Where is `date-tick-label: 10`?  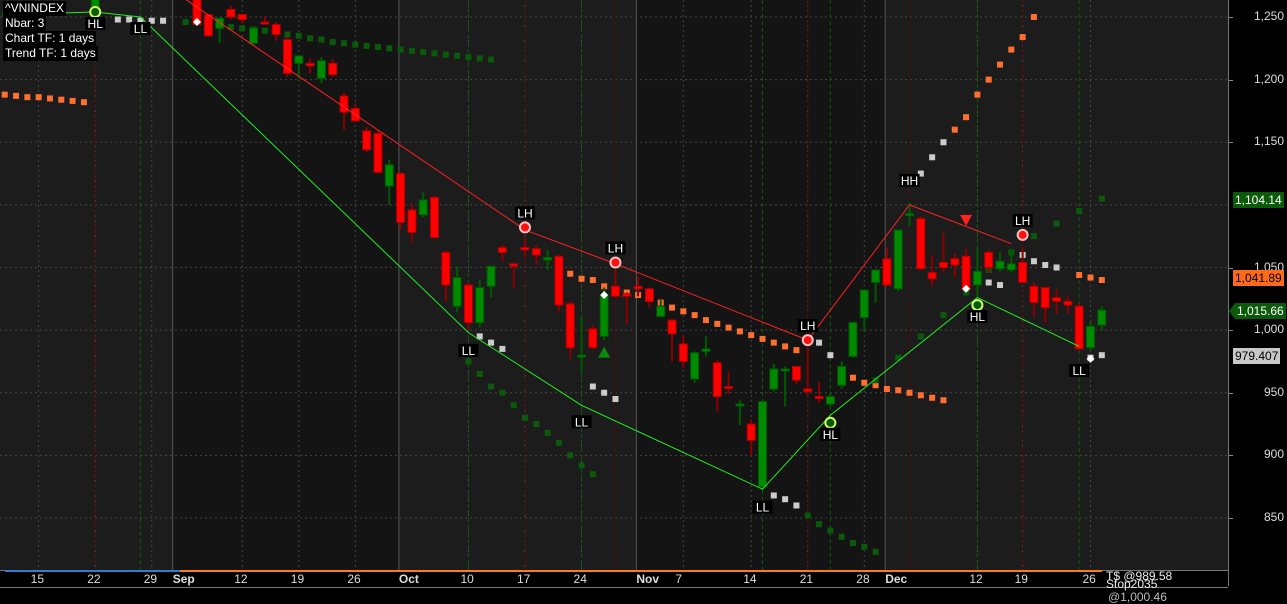 date-tick-label: 10 is located at coordinates (467, 579).